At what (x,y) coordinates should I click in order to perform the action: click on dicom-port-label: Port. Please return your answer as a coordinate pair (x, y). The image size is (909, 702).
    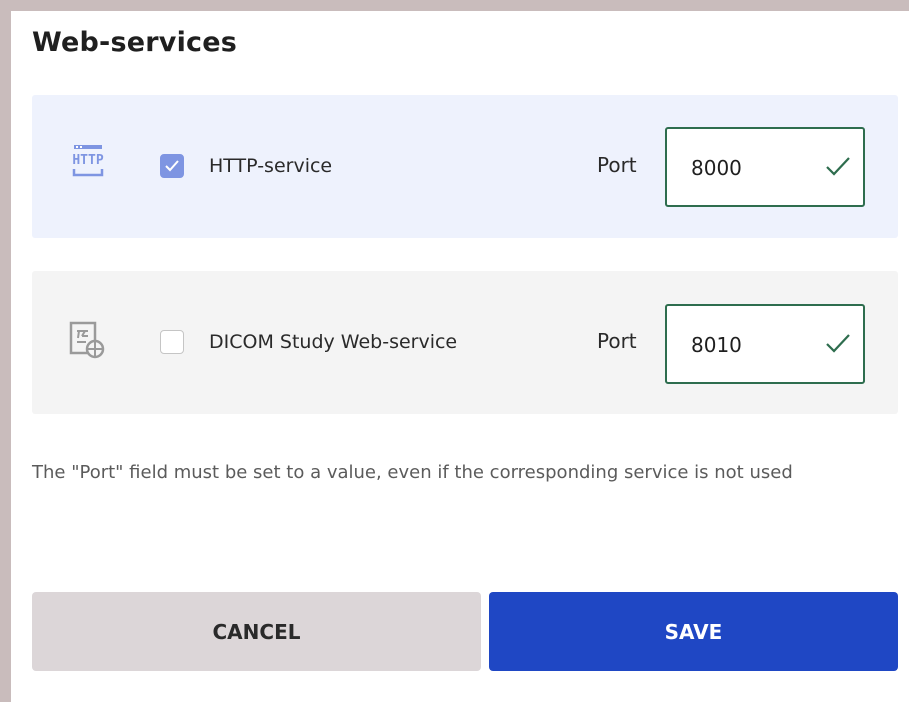
    Looking at the image, I should click on (617, 341).